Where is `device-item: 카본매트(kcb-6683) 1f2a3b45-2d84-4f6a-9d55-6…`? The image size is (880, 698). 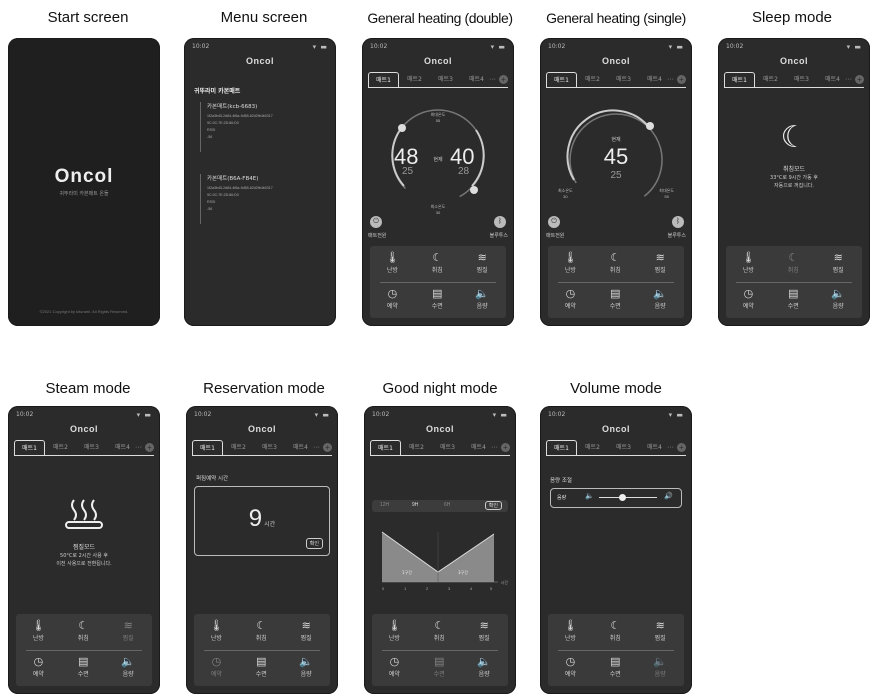
device-item: 카본매트(kcb-6683) 1f2a3b45-2d84-4f6a-9d55-6… is located at coordinates (264, 127).